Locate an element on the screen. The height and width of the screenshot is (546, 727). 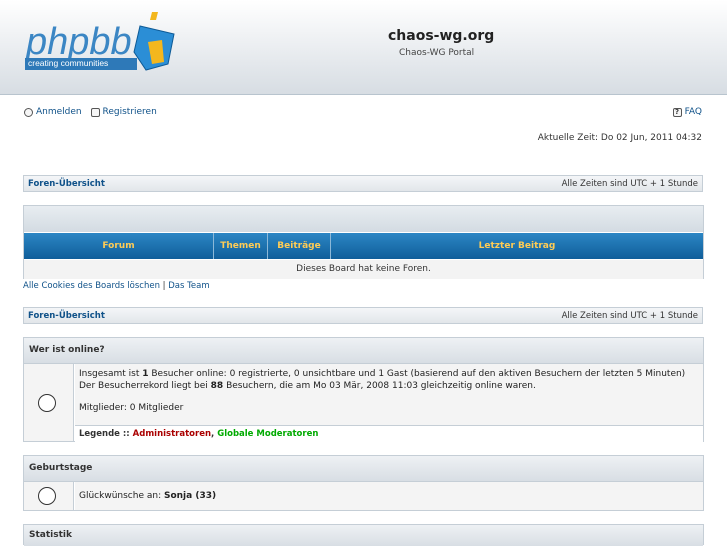
login-link: Anmelden is located at coordinates (53, 112).